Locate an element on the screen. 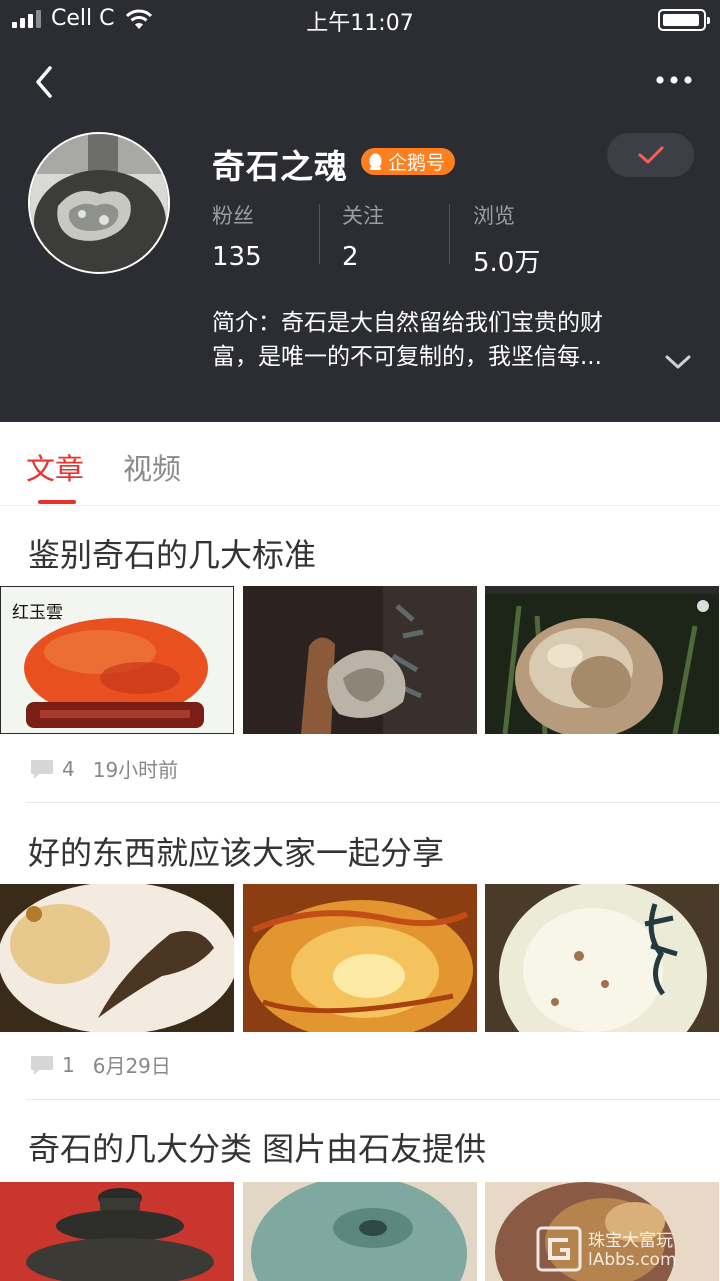  status-bar: Cell C 上午11:07 is located at coordinates (360, 20).